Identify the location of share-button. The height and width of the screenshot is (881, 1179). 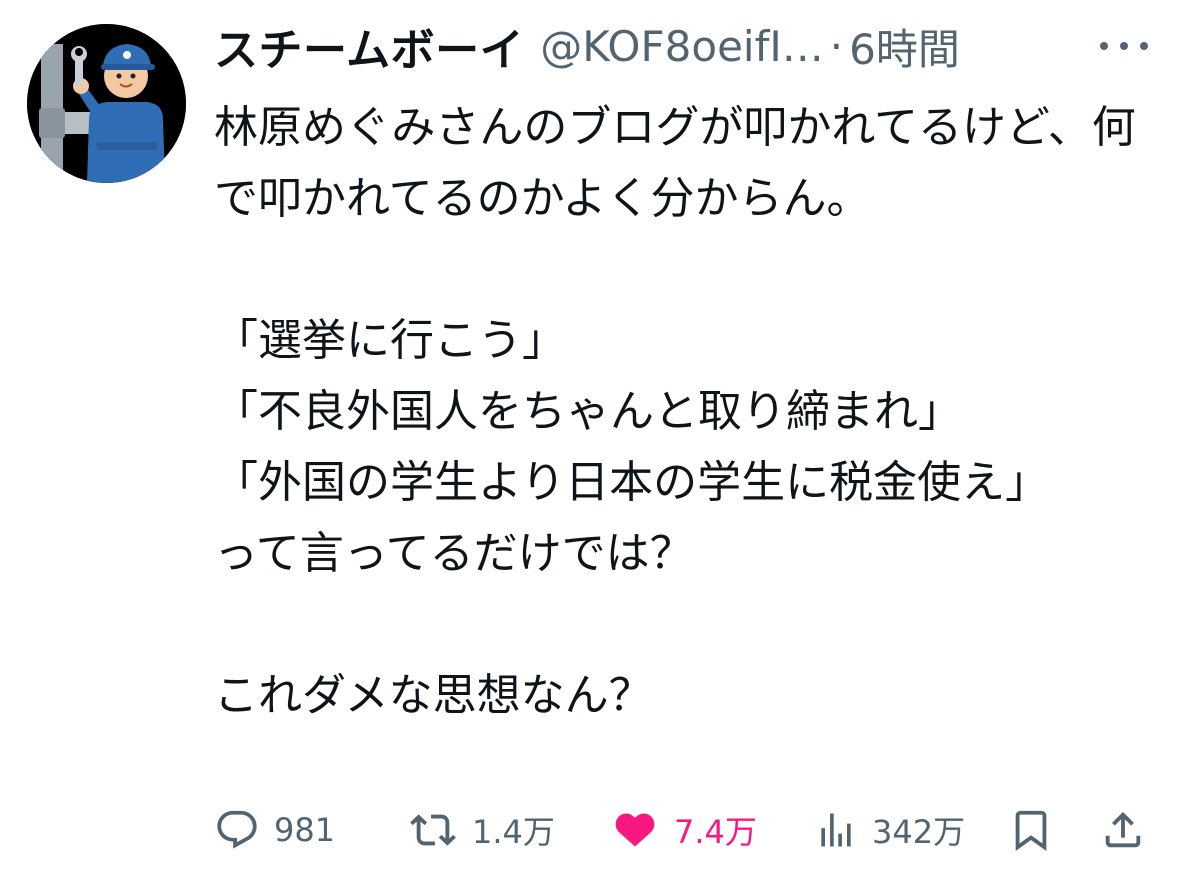
(1123, 830).